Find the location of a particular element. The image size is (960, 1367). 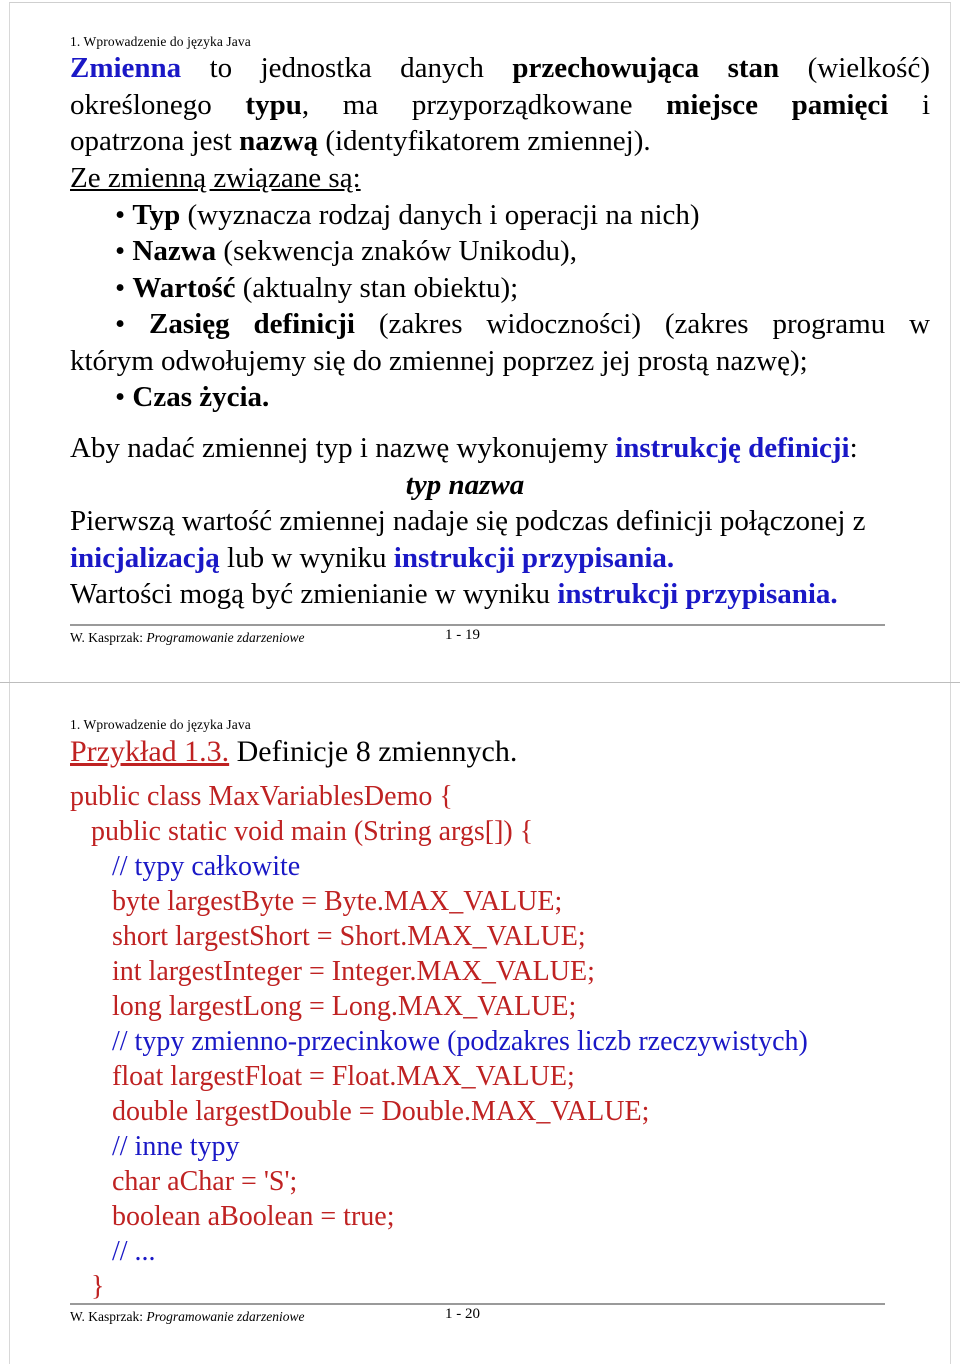

emphasis-typu: typu is located at coordinates (273, 104).